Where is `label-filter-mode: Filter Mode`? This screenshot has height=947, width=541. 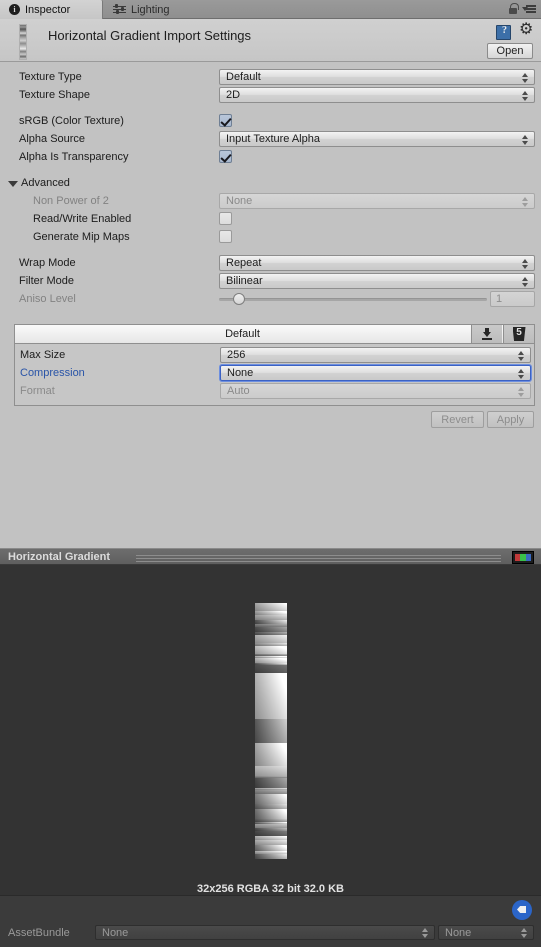 label-filter-mode: Filter Mode is located at coordinates (47, 281).